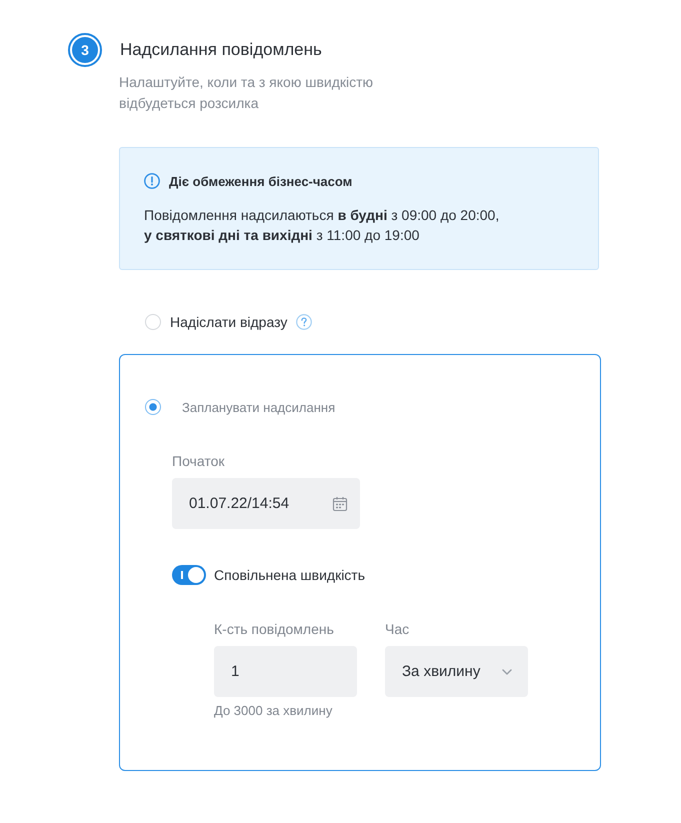 The height and width of the screenshot is (823, 681). What do you see at coordinates (322, 225) in the screenshot?
I see `notice-text: Повідомлення надсилаються в будні з 09:00 до 20:00, у святкові дні та вихідні з 11:00 до 19:00` at bounding box center [322, 225].